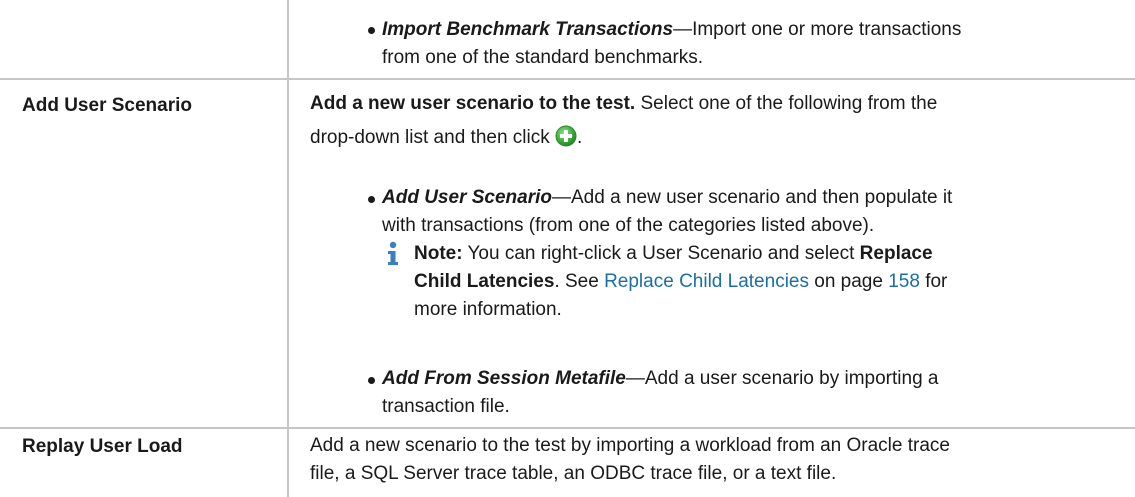 This screenshot has height=497, width=1135. I want to click on column-divider, so click(288, 248).